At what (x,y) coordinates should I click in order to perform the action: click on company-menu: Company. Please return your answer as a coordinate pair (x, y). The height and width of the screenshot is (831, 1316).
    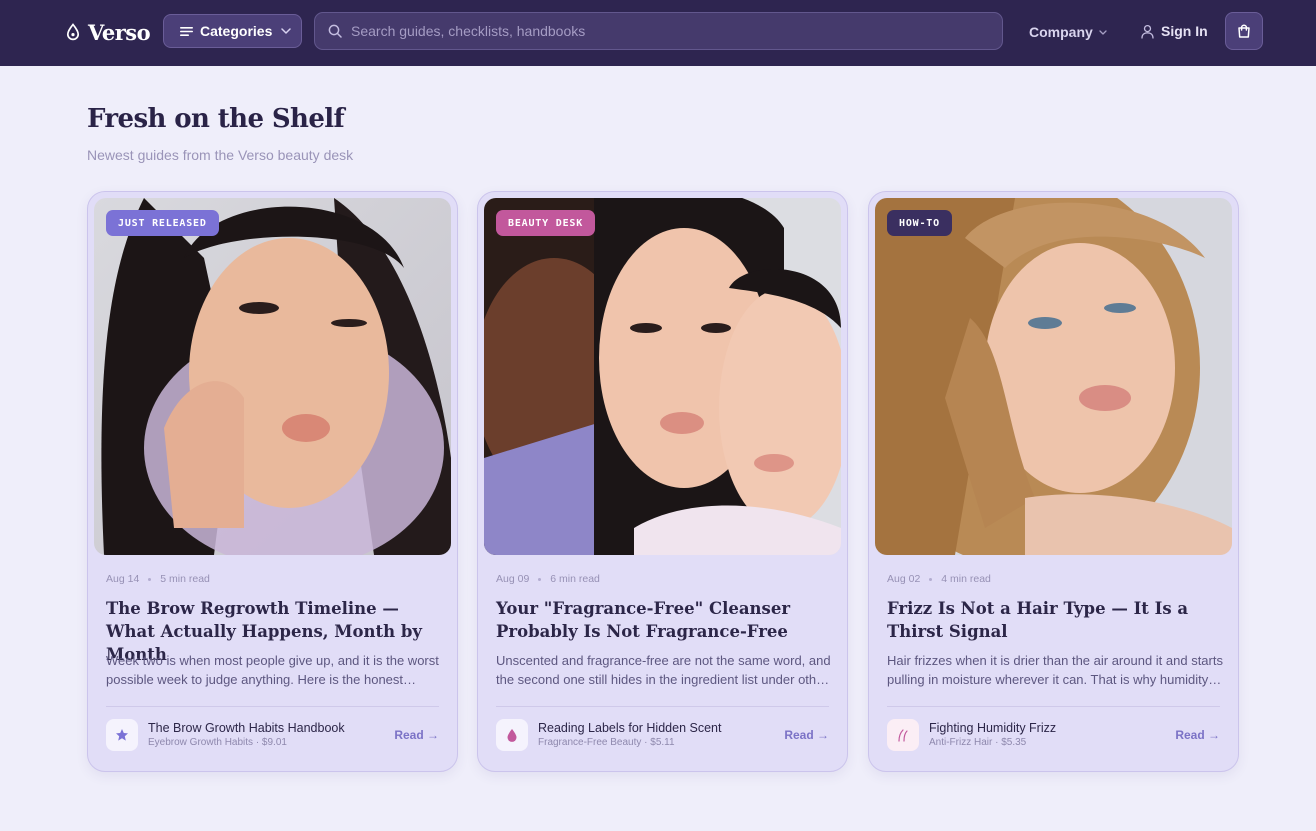
    Looking at the image, I should click on (1068, 32).